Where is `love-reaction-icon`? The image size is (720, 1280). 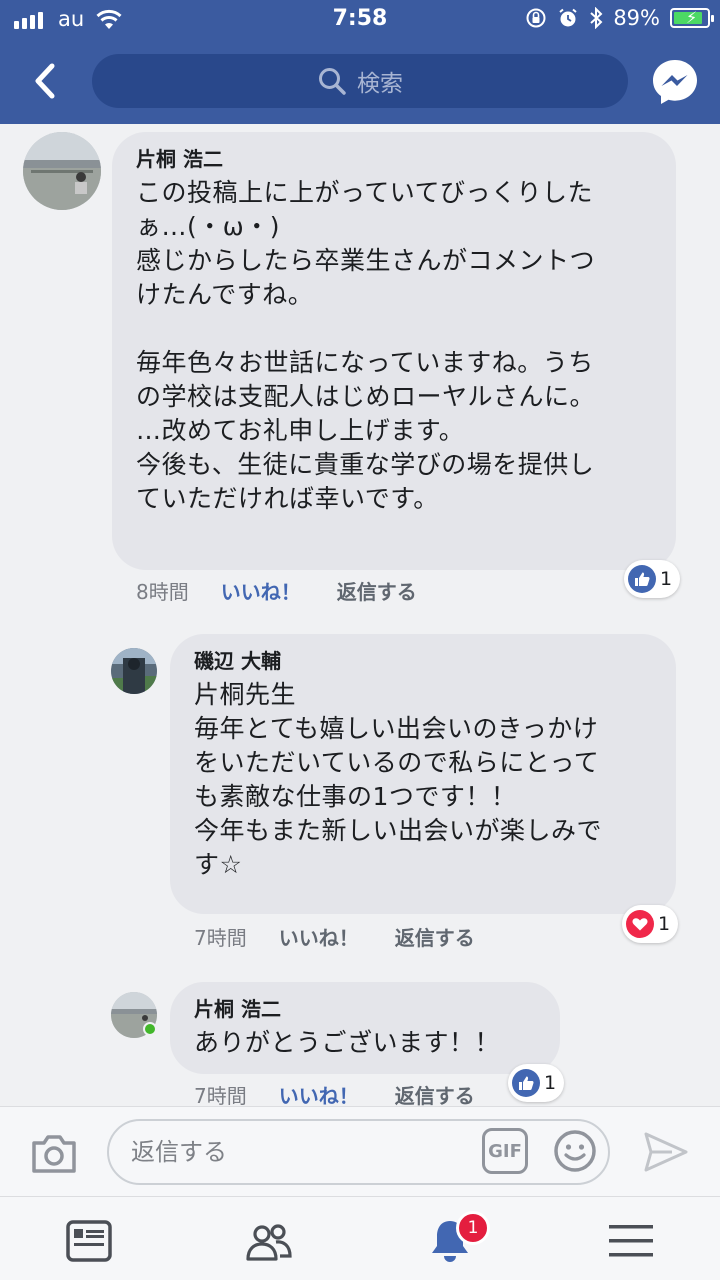 love-reaction-icon is located at coordinates (640, 924).